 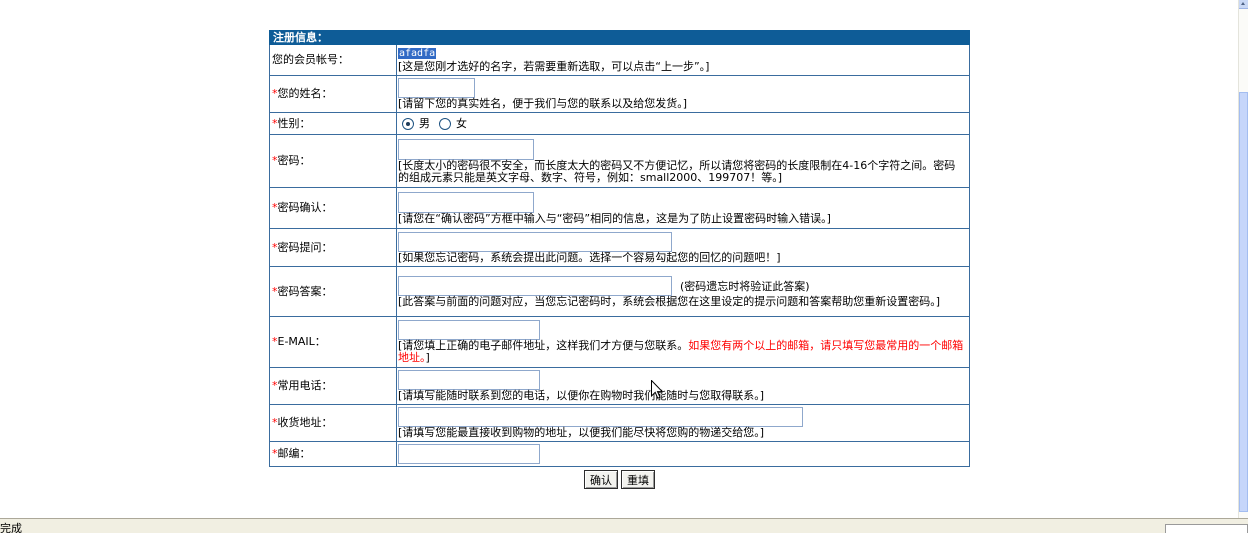 What do you see at coordinates (745, 286) in the screenshot?
I see `answer-note: (密码遗忘时将验证此答案)` at bounding box center [745, 286].